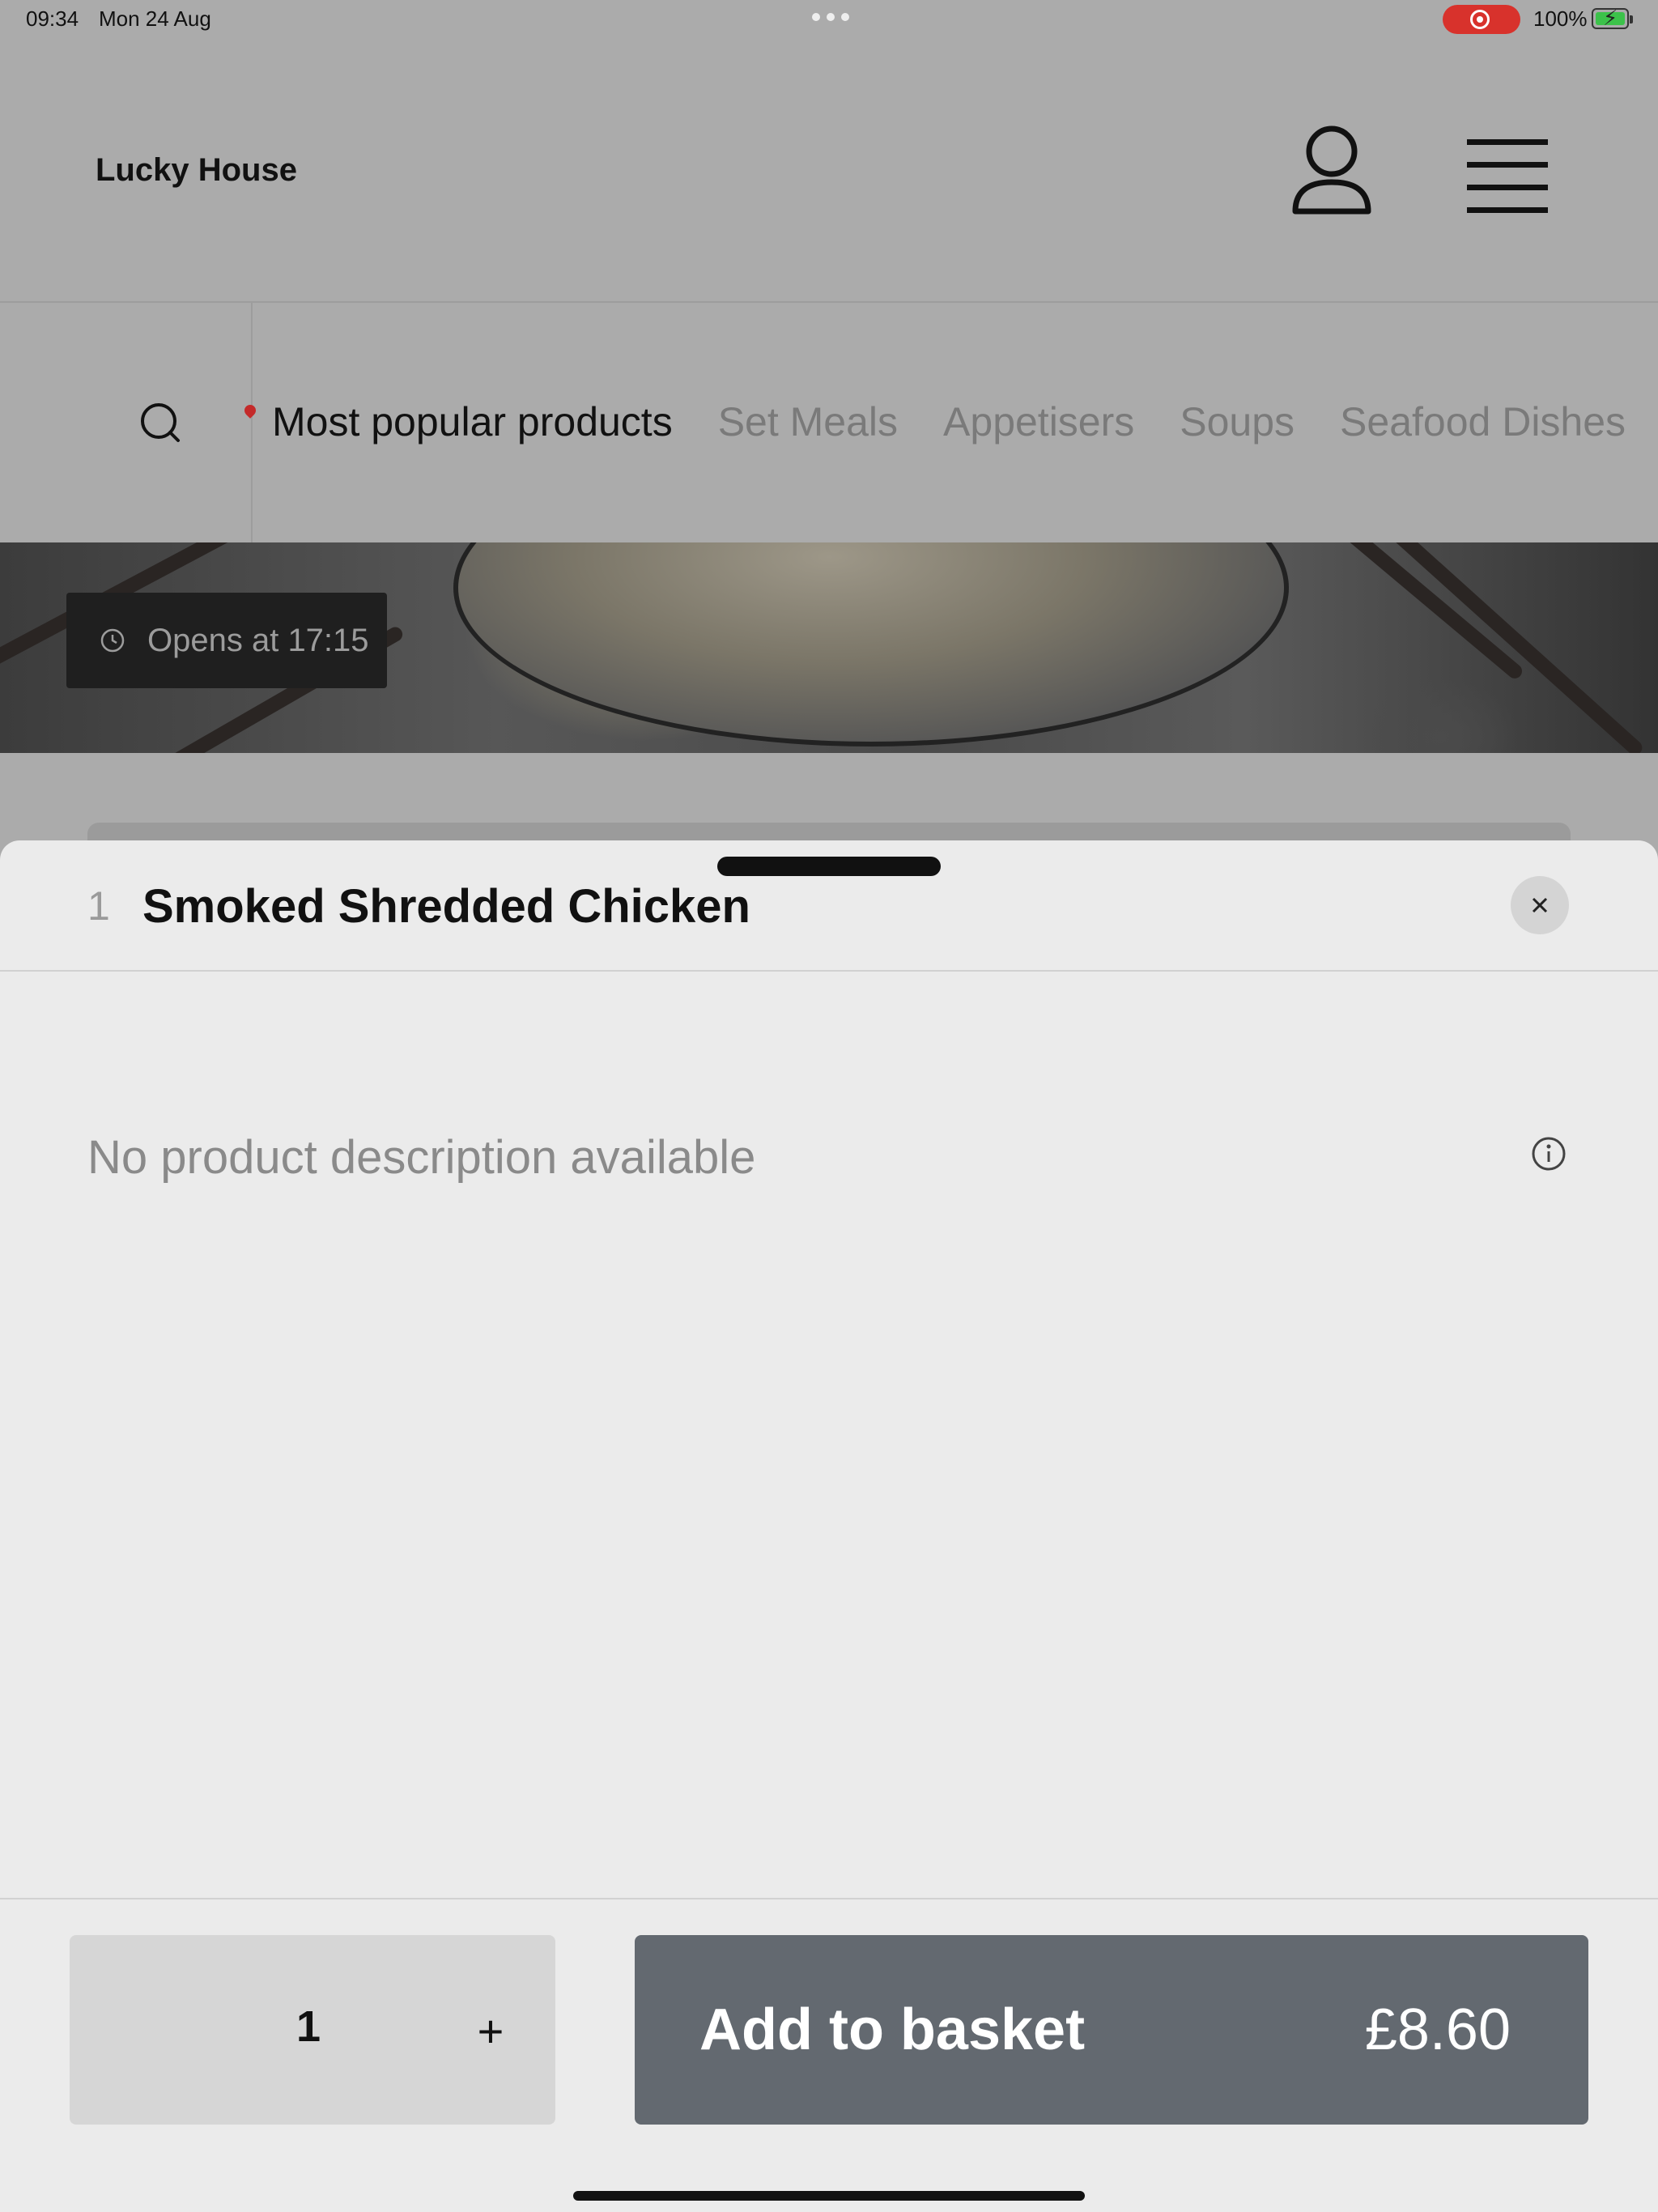 This screenshot has height=2212, width=1658. I want to click on product-description: No product description available, so click(421, 1157).